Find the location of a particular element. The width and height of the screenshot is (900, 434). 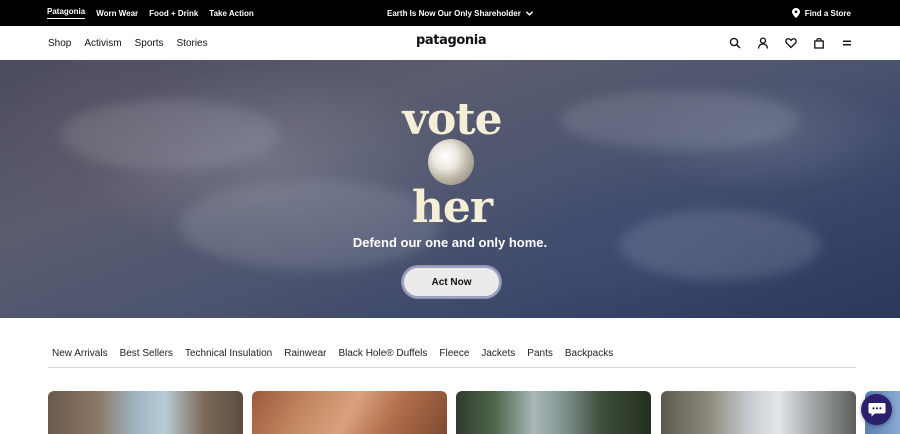

category-link-backpacks: Backpacks is located at coordinates (589, 353).